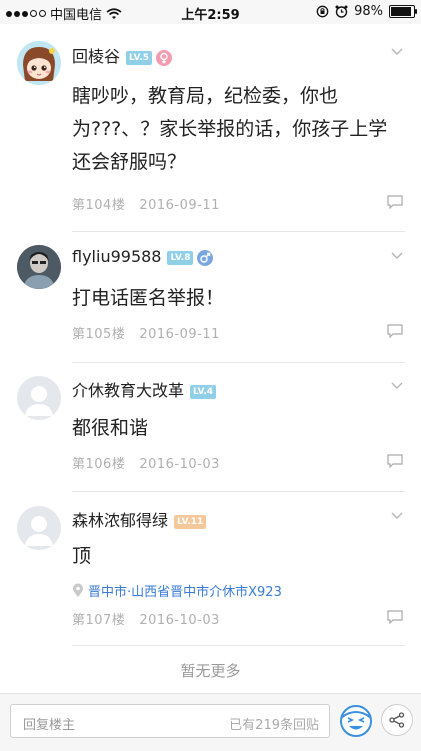  Describe the element at coordinates (99, 334) in the screenshot. I see `floor-number: 第105楼` at that location.